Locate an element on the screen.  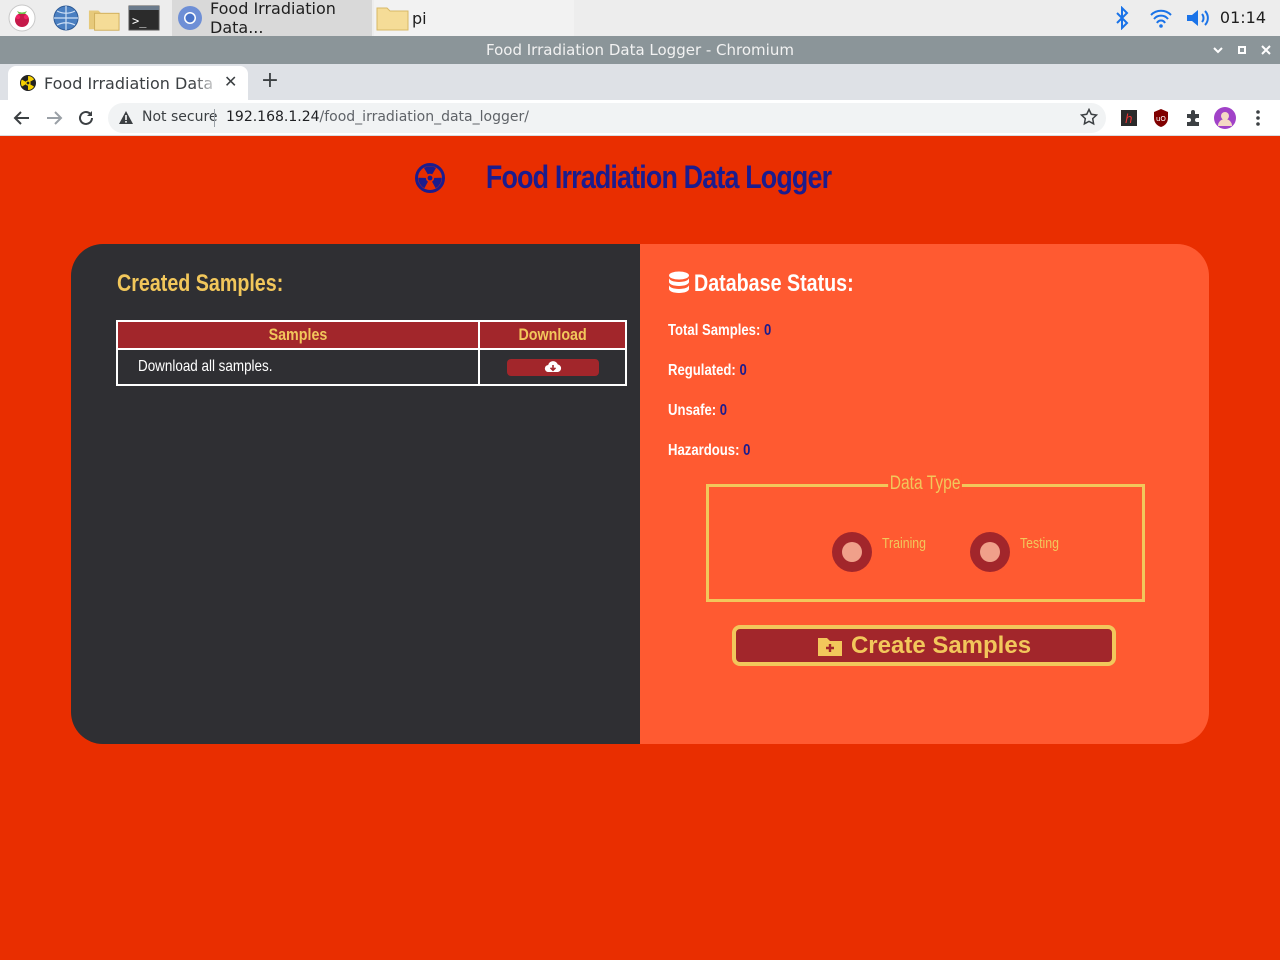
tab-title: Food Irradiation Data Logger is located at coordinates (132, 83).